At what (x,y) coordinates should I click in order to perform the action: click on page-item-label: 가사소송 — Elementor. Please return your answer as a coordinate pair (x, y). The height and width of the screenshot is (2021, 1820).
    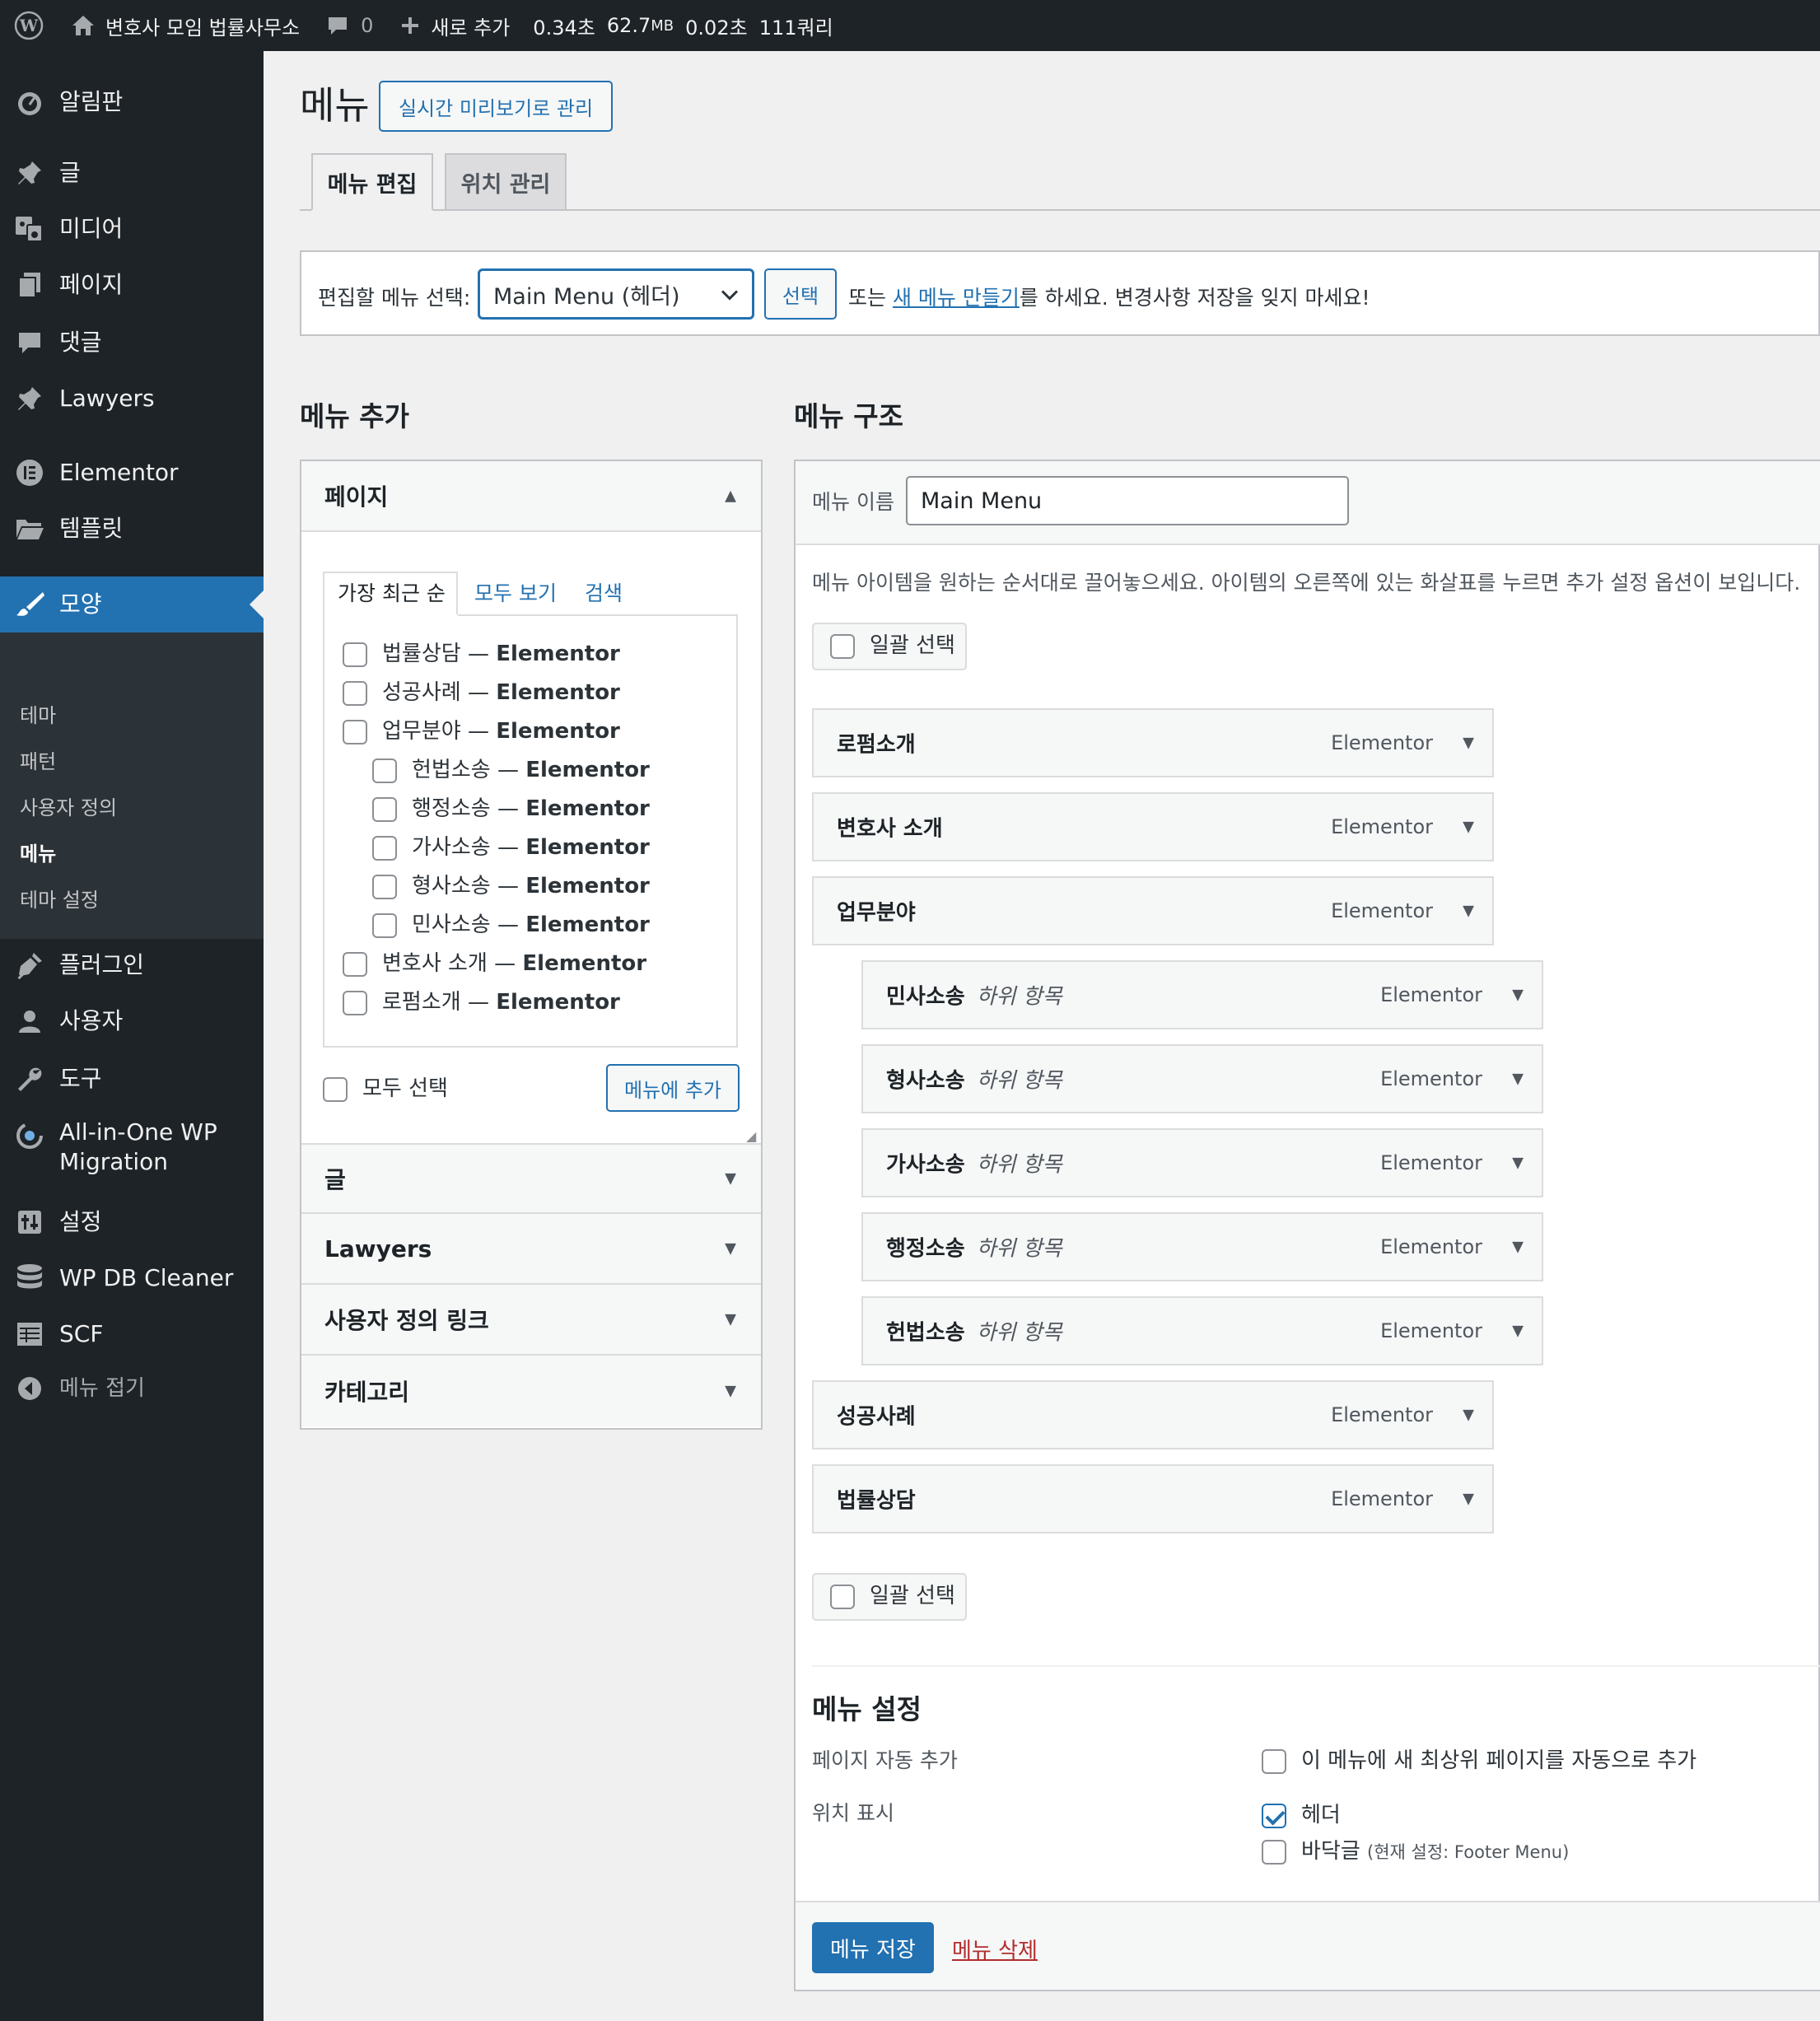
    Looking at the image, I should click on (531, 847).